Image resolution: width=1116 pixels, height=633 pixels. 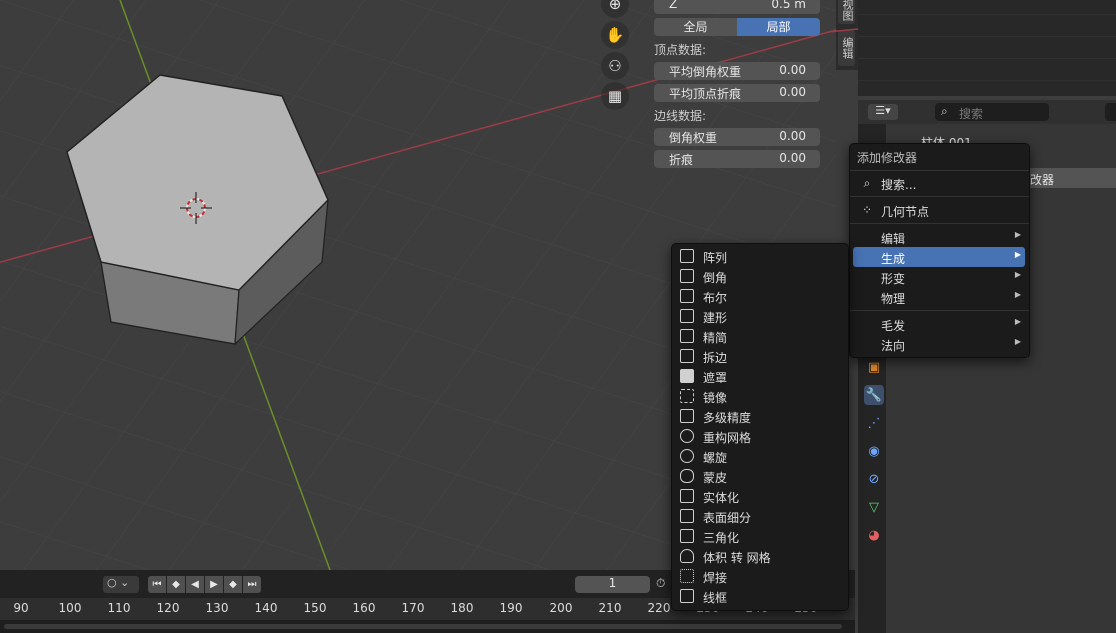 I want to click on screw-icon, so click(x=687, y=456).